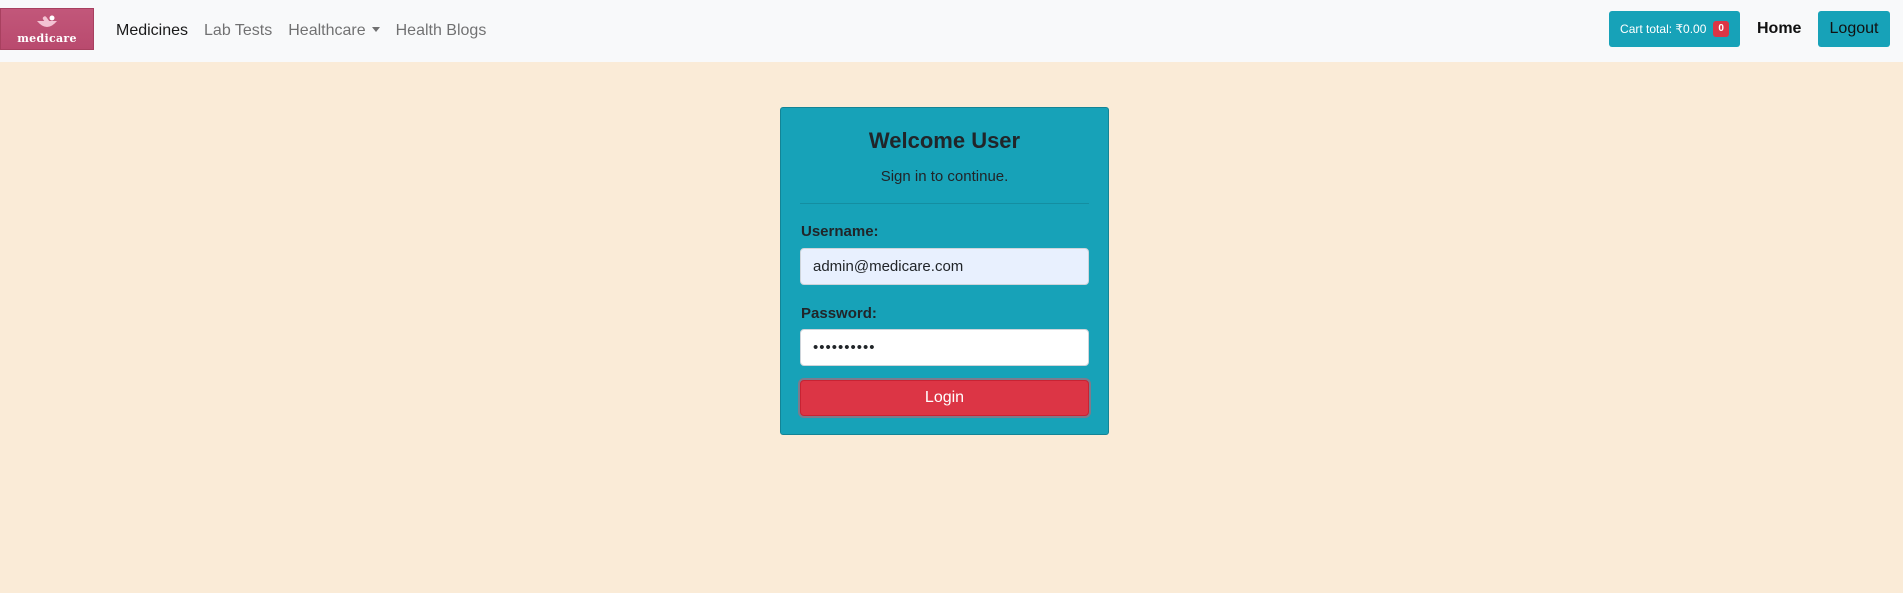 The height and width of the screenshot is (594, 1903). I want to click on nav-link-health-blogs: Health Blogs, so click(441, 31).